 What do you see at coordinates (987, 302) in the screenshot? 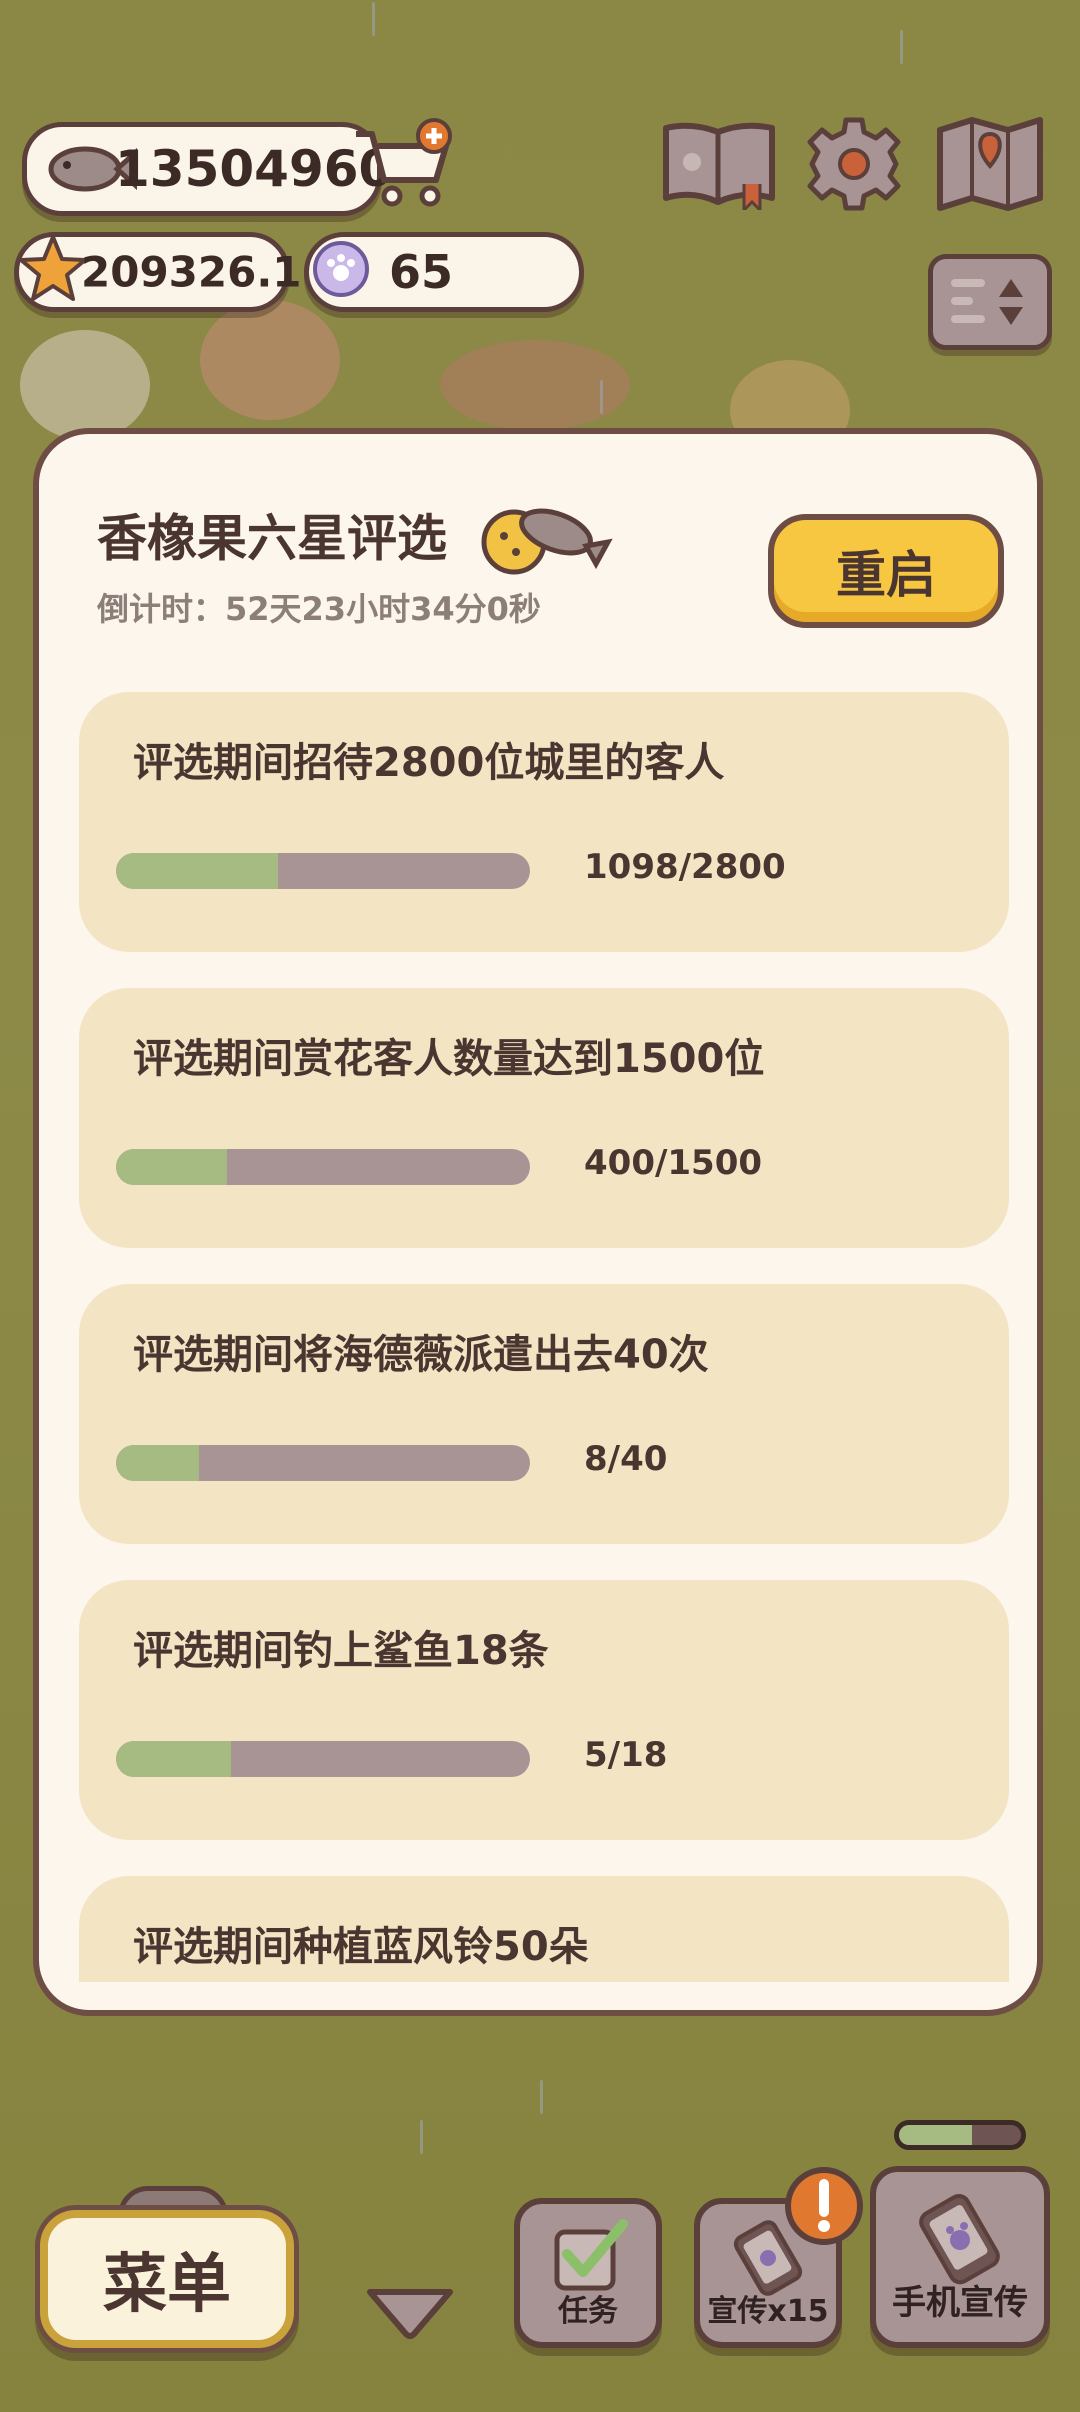
I see `sort-arrows-icon` at bounding box center [987, 302].